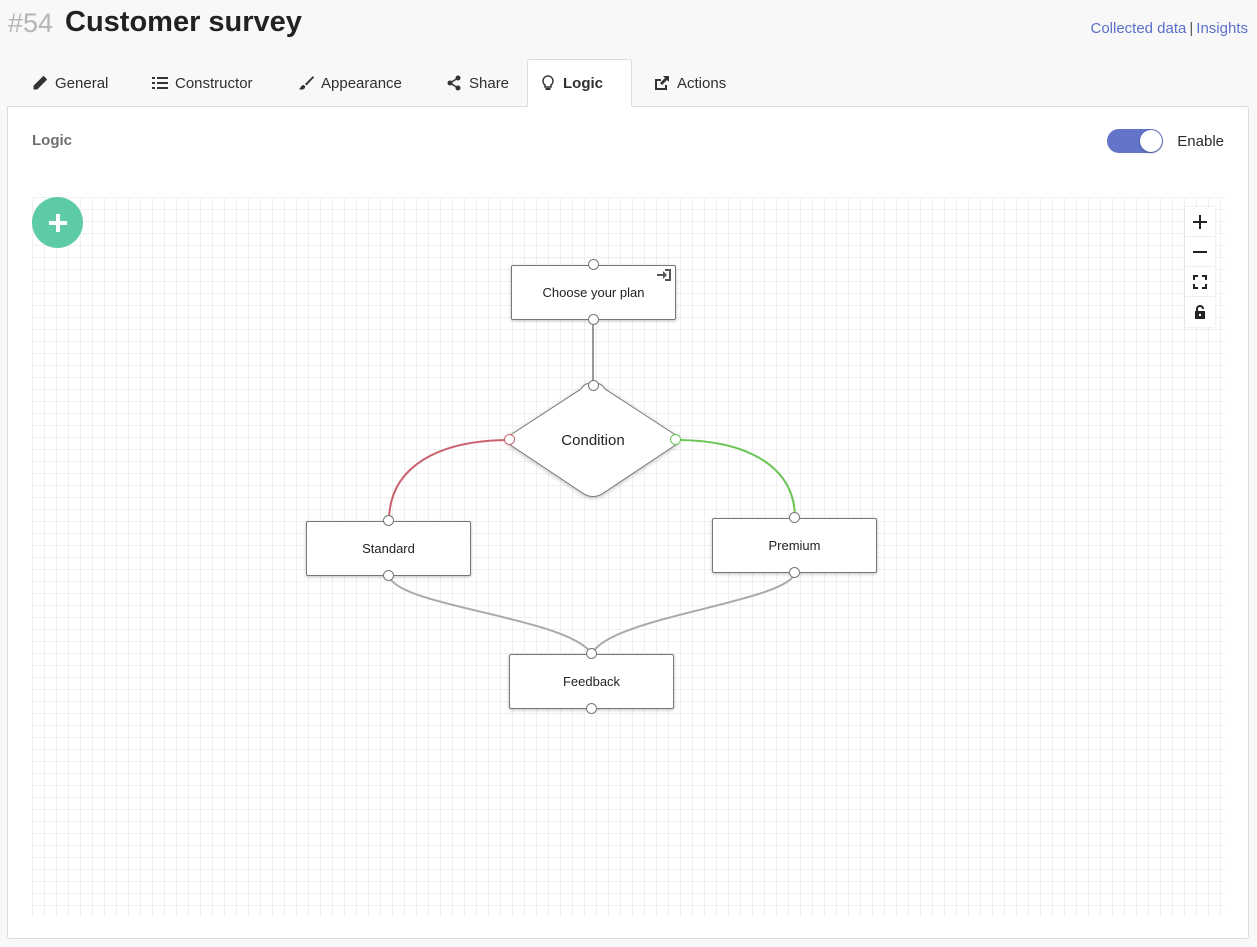 This screenshot has width=1257, height=947. What do you see at coordinates (675, 439) in the screenshot?
I see `condition-true-port` at bounding box center [675, 439].